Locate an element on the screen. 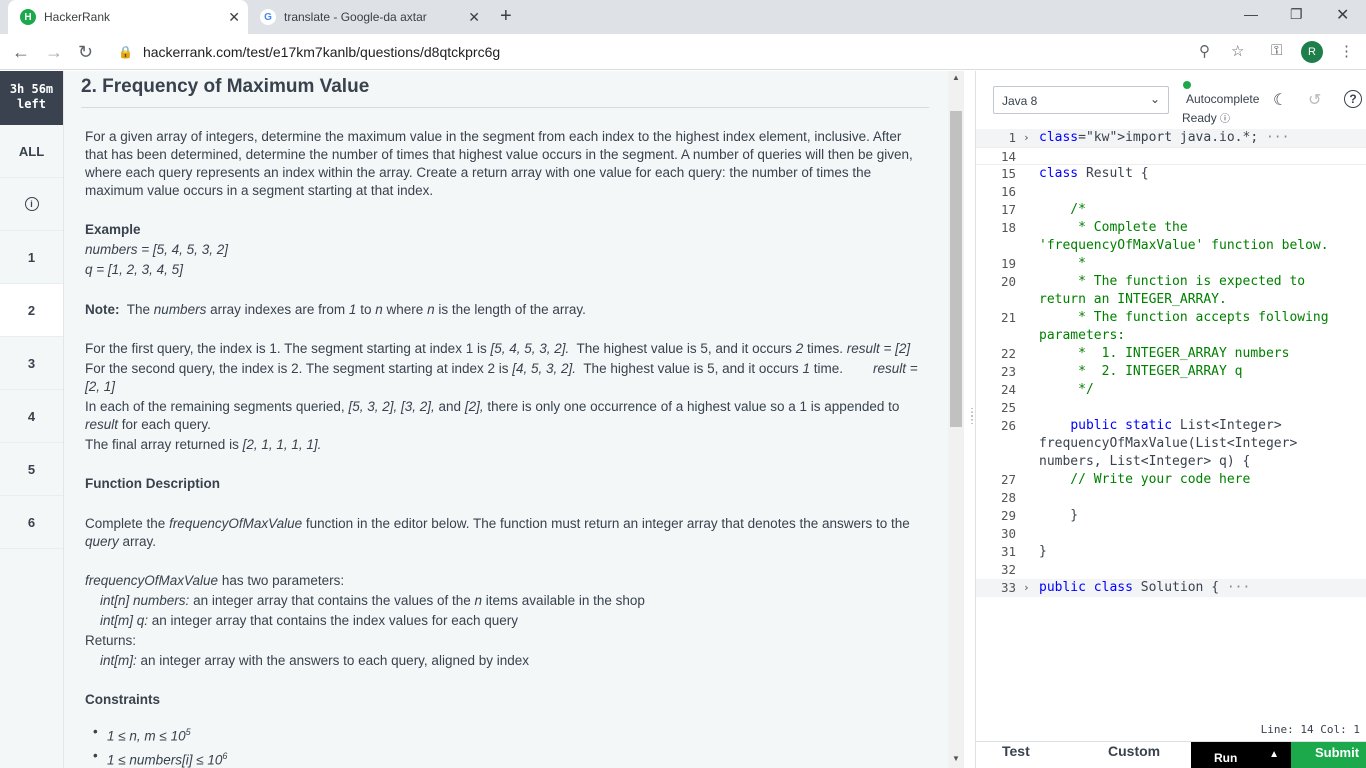  example-numbers: numbers = [5, 4, 5, 3, 2] is located at coordinates (156, 249).